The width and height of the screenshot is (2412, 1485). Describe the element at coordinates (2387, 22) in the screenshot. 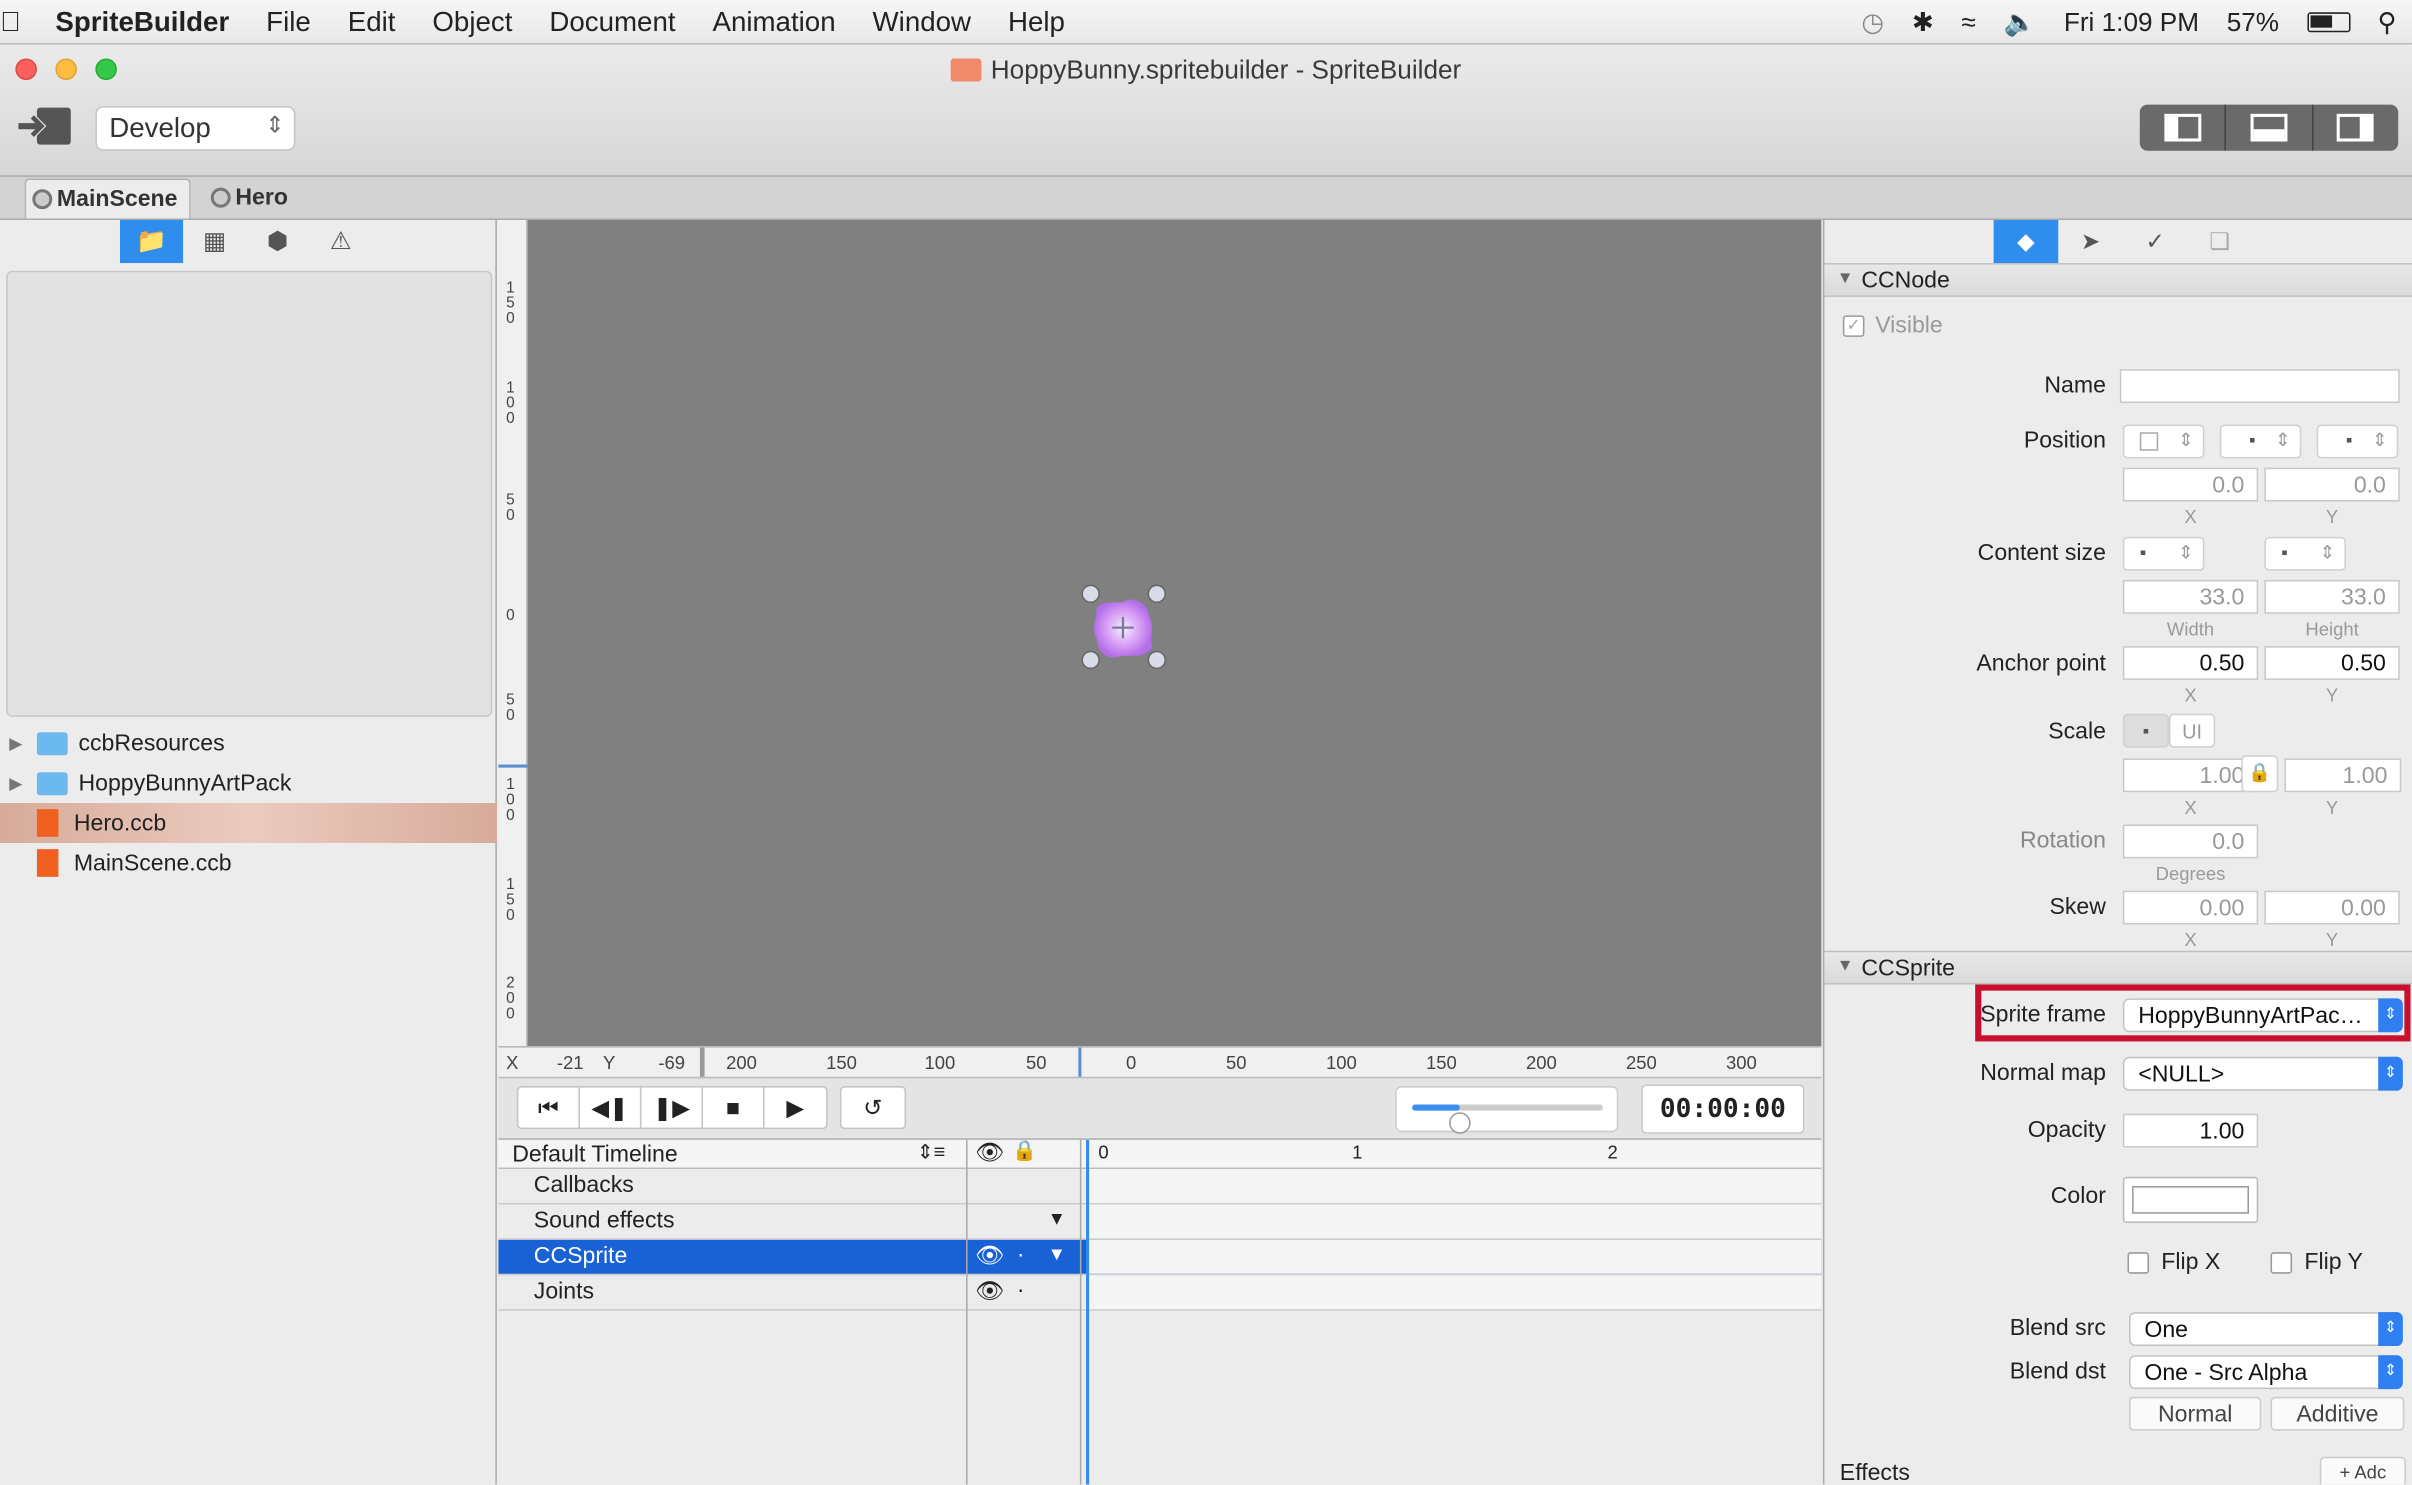

I see `spotlight-search-icon: ⚲` at that location.